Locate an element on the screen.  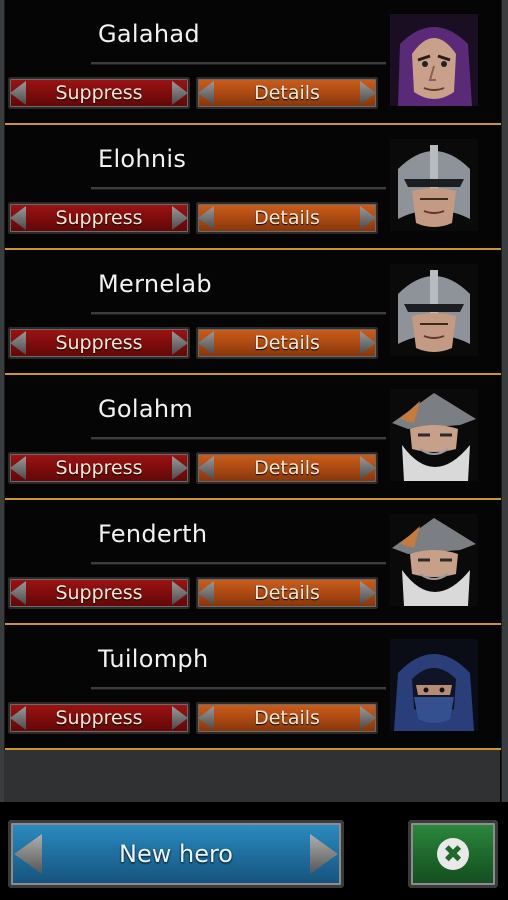
hero-row: Fenderth Suppress Details is located at coordinates (253, 562).